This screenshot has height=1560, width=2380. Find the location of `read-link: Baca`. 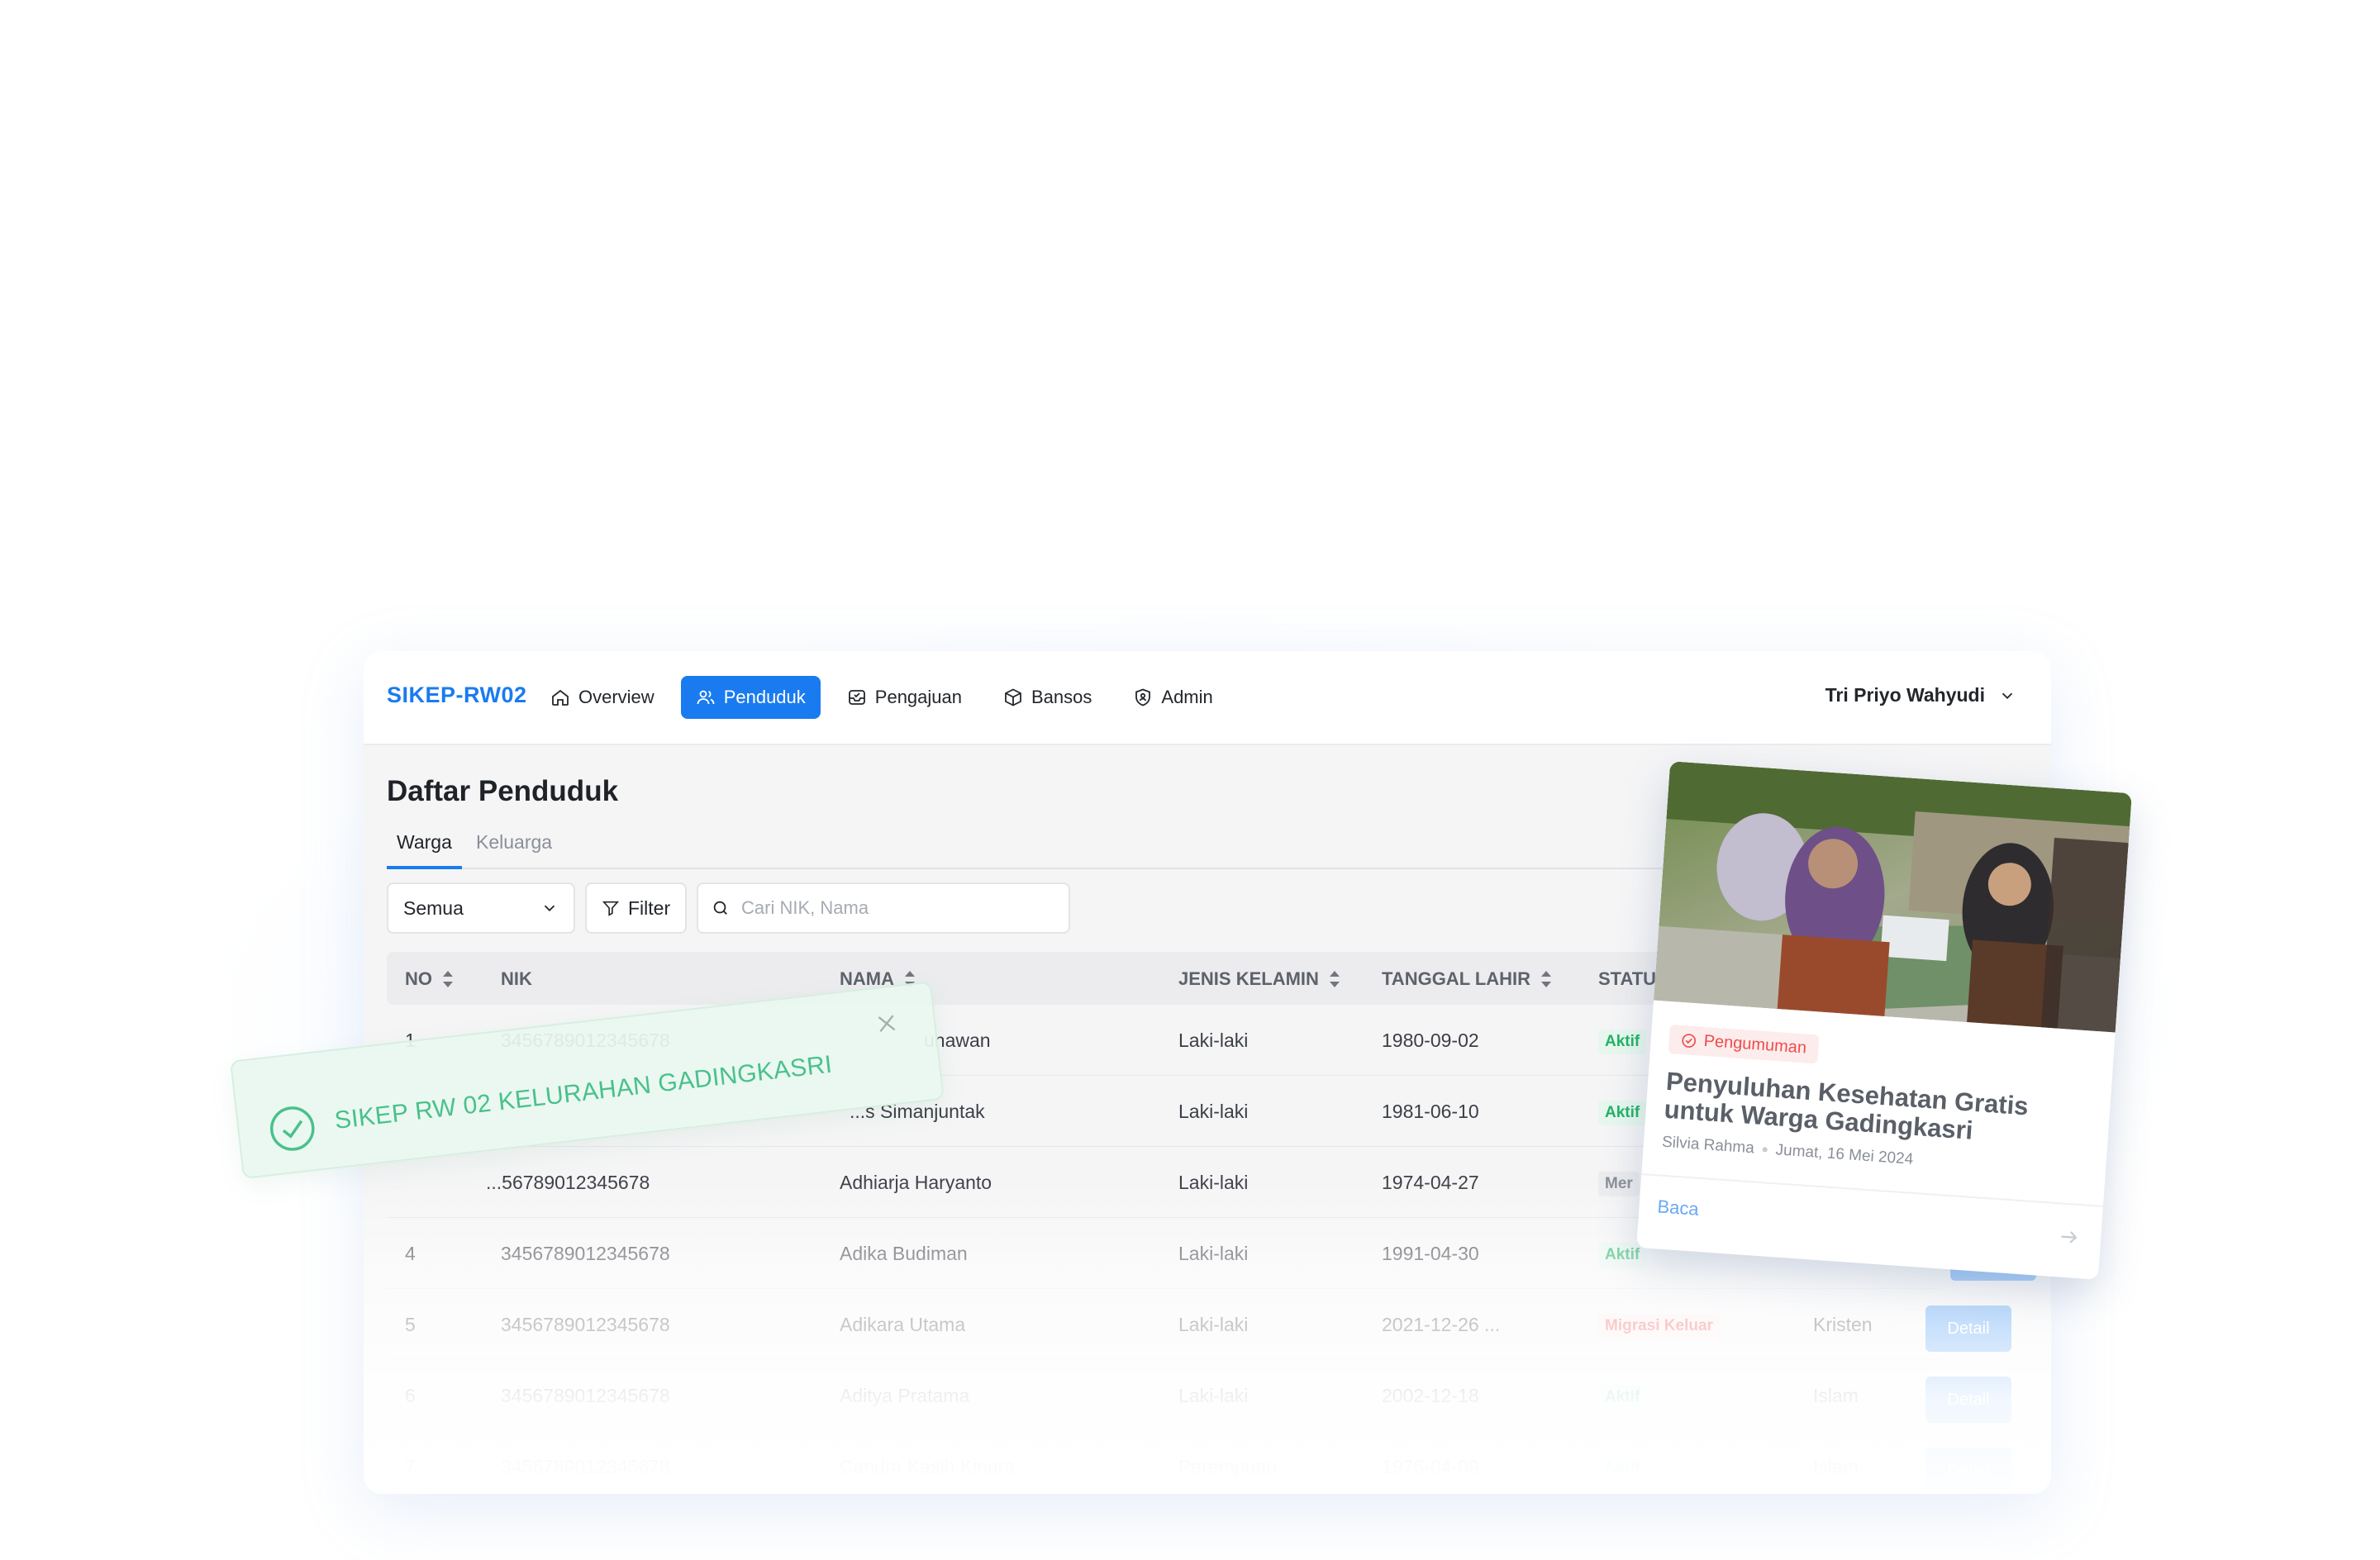

read-link: Baca is located at coordinates (1678, 1208).